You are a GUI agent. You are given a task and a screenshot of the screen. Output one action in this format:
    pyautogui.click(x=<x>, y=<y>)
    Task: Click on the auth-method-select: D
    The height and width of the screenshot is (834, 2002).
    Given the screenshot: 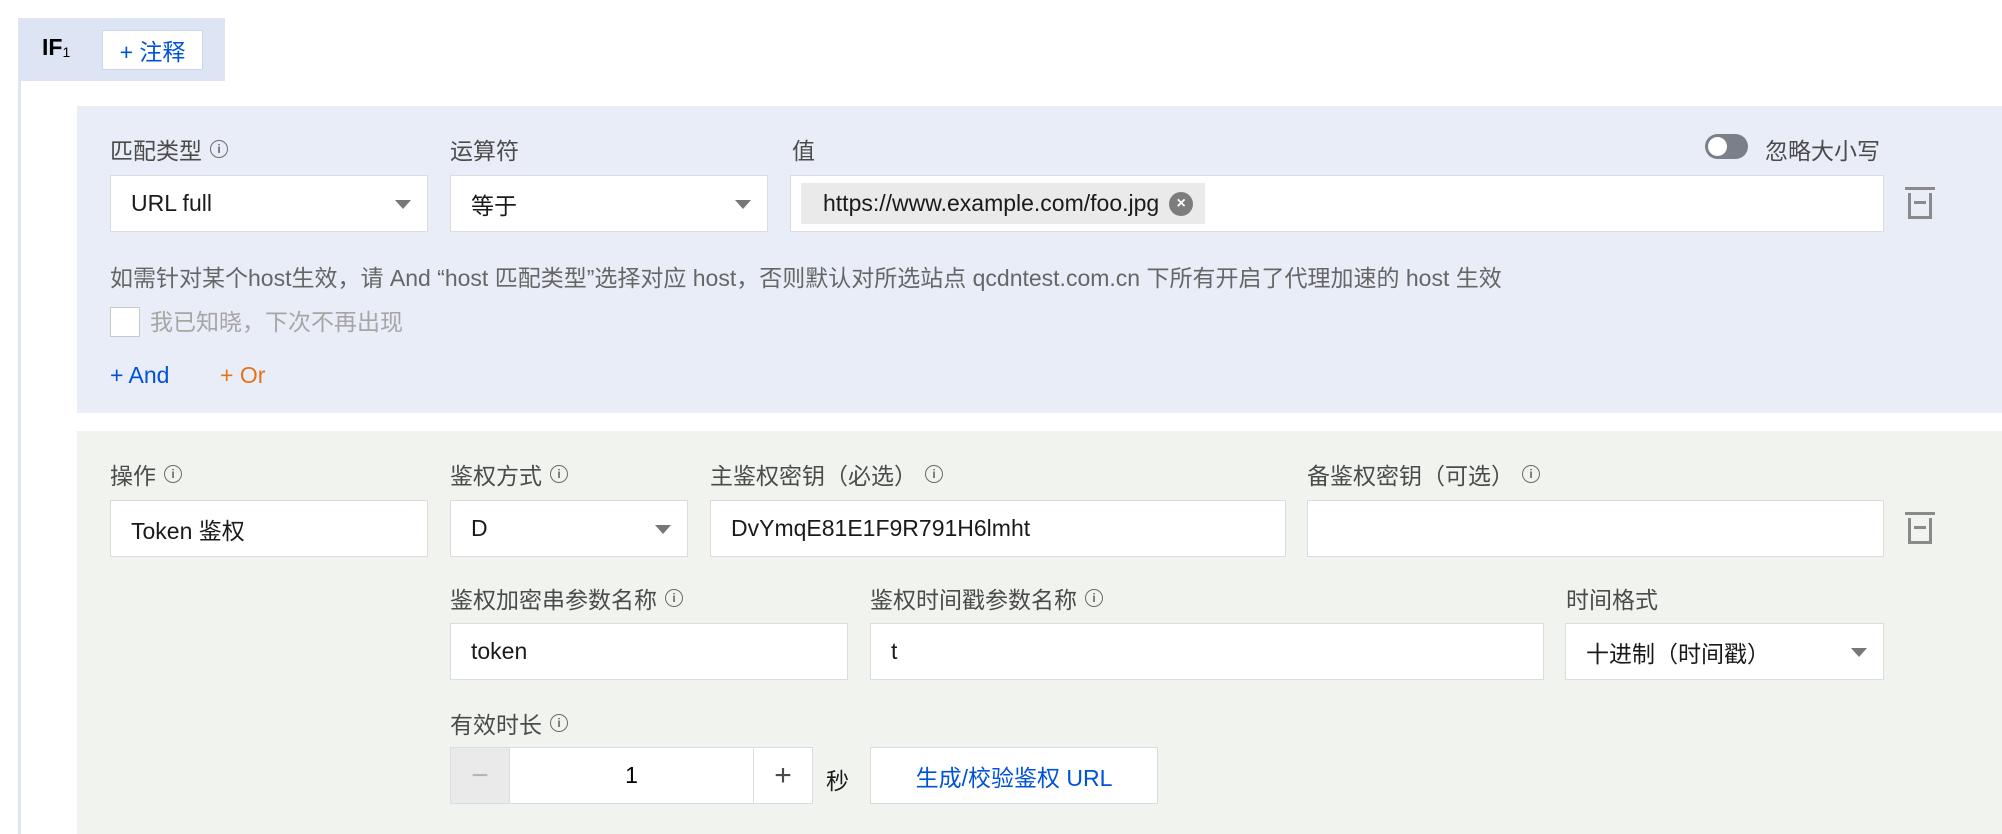 What is the action you would take?
    pyautogui.click(x=569, y=528)
    